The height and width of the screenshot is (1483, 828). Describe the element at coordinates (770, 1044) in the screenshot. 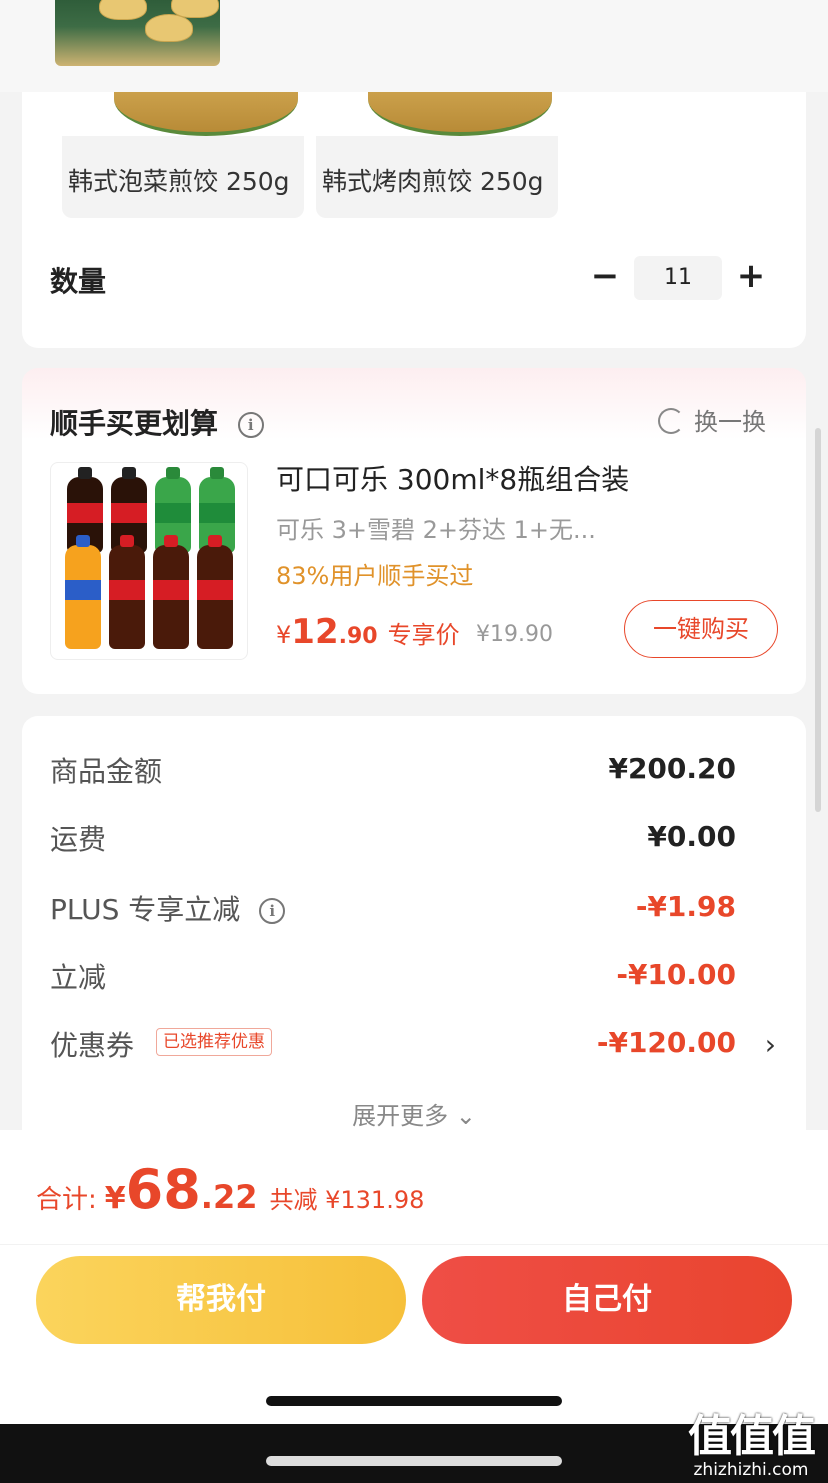

I see `chevron-right-icon: ›` at that location.